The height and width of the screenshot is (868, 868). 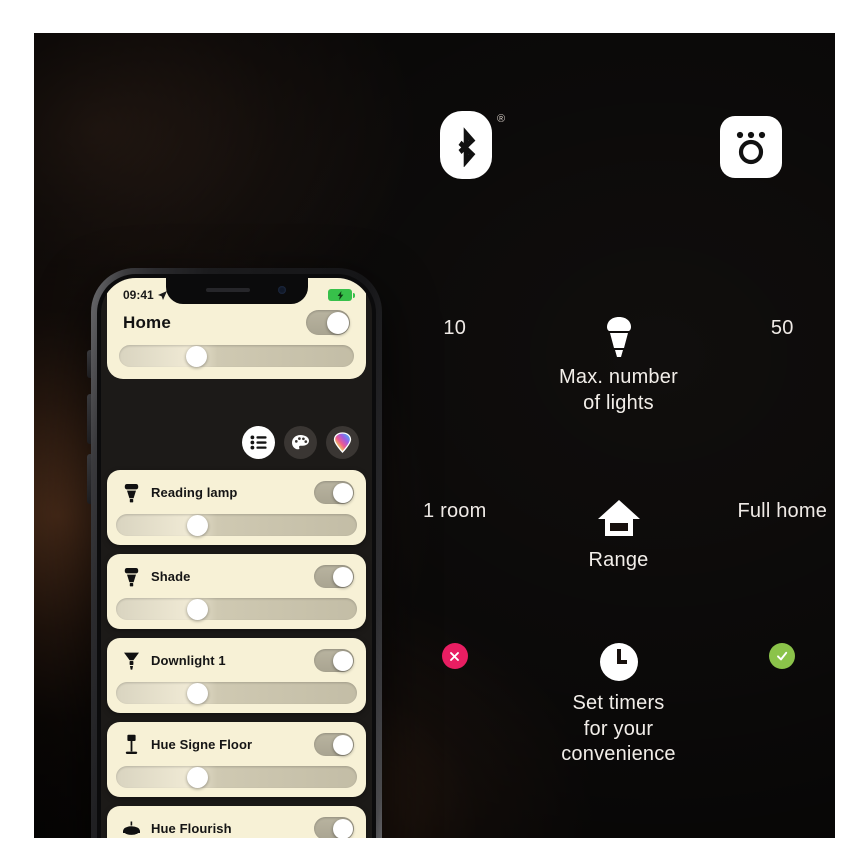 What do you see at coordinates (782, 511) in the screenshot?
I see `range-right-value: Full home` at bounding box center [782, 511].